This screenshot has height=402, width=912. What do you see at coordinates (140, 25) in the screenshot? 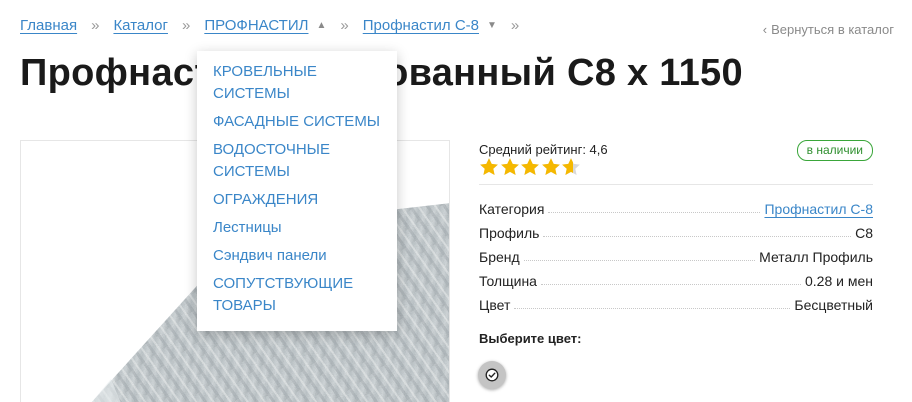
I see `breadcrumb-catalog: Каталог` at bounding box center [140, 25].